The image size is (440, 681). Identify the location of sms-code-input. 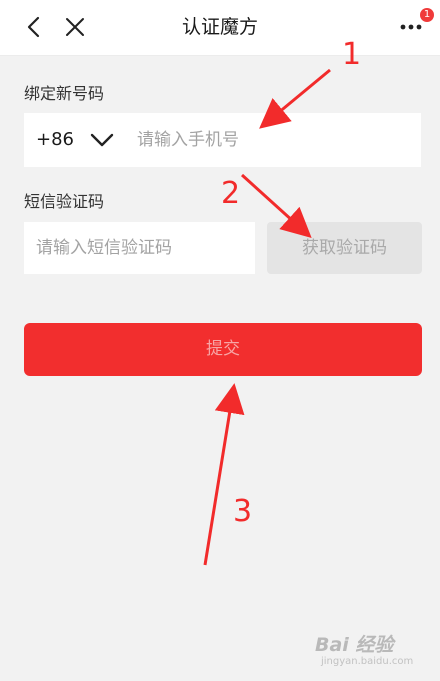
(142, 248).